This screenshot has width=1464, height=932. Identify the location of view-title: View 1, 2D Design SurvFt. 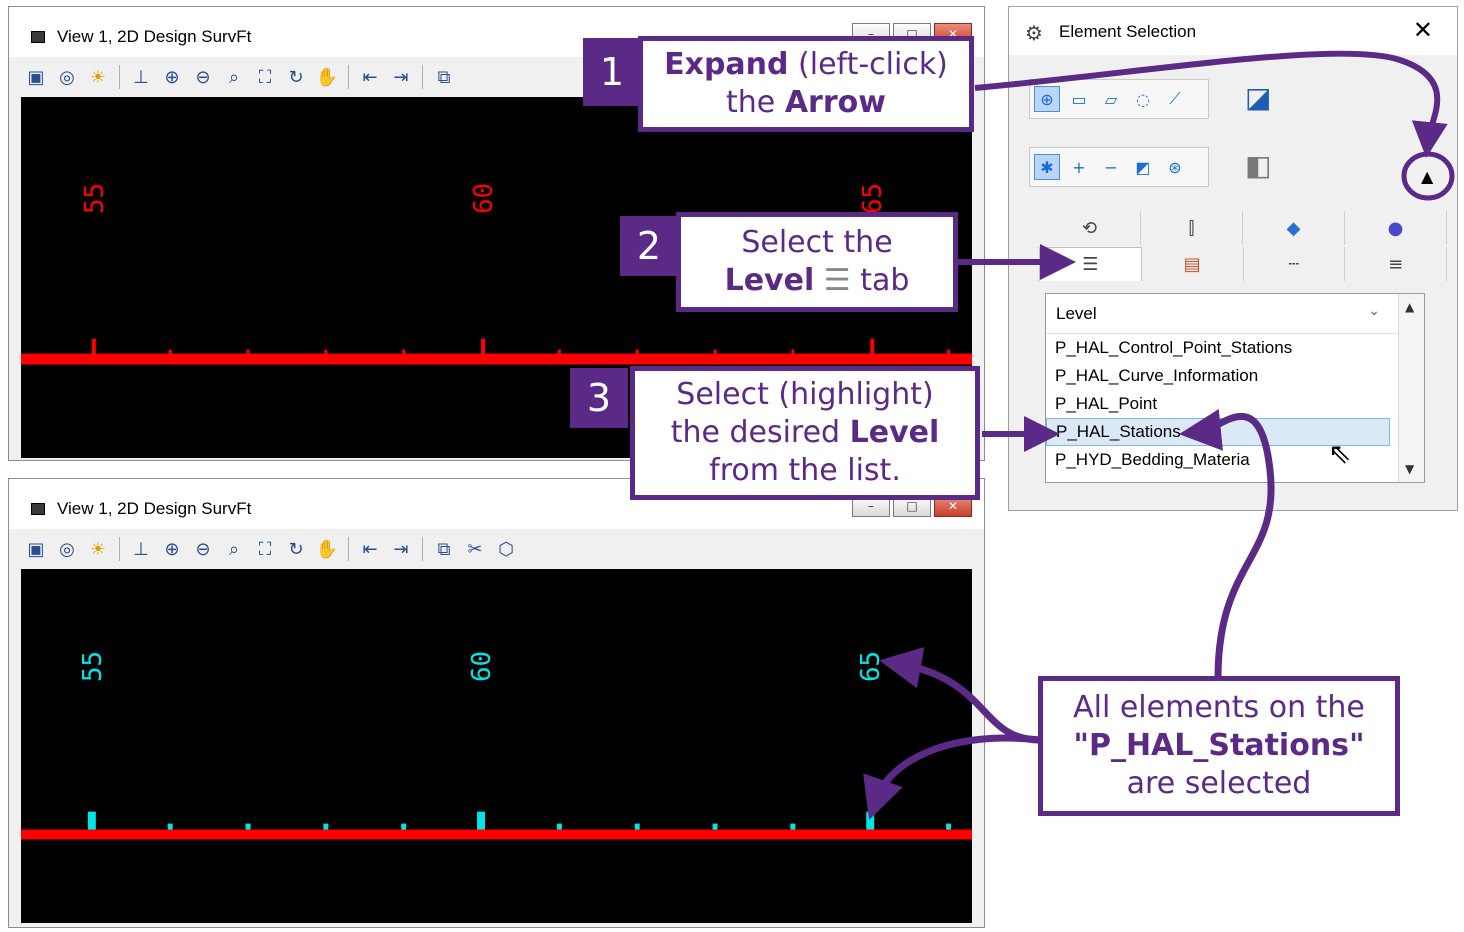
(154, 36).